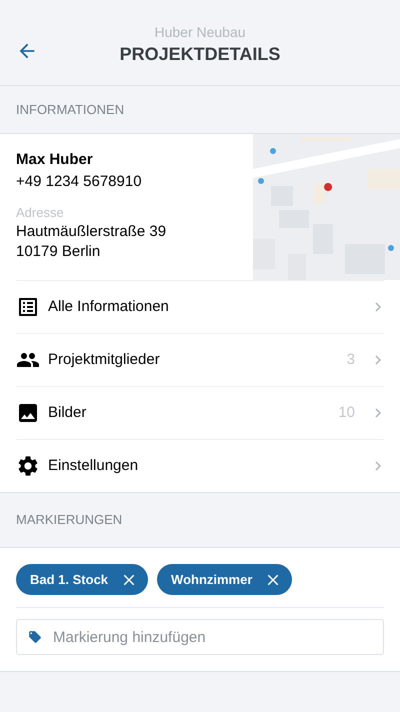  I want to click on contact-name: Max Huber, so click(55, 160).